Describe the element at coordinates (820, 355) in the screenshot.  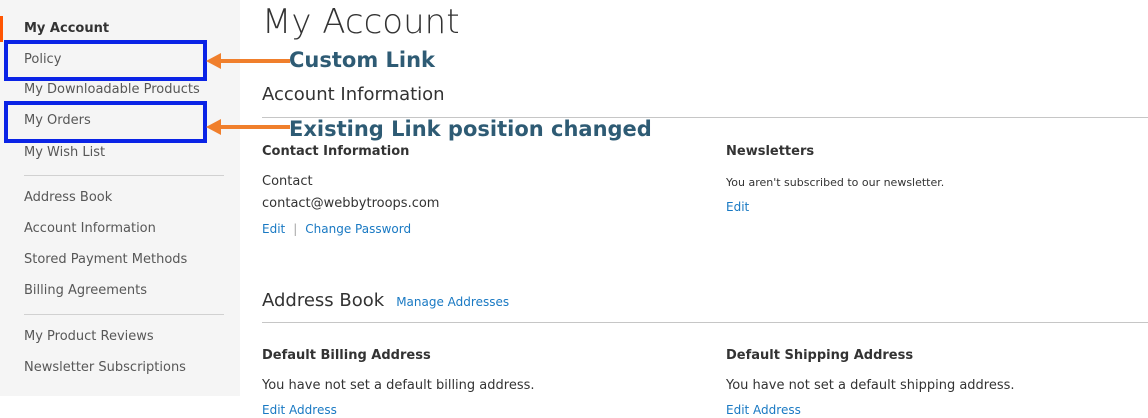
I see `default-shipping-address-title: Default Shipping Address` at that location.